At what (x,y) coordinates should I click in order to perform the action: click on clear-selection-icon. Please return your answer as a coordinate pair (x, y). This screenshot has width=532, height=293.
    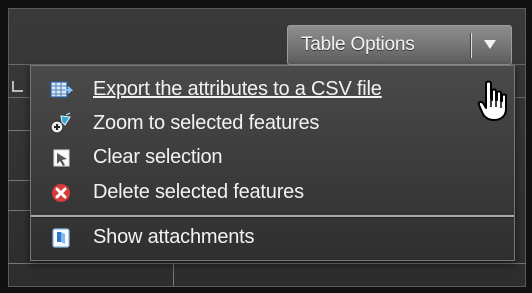
    Looking at the image, I should click on (61, 158).